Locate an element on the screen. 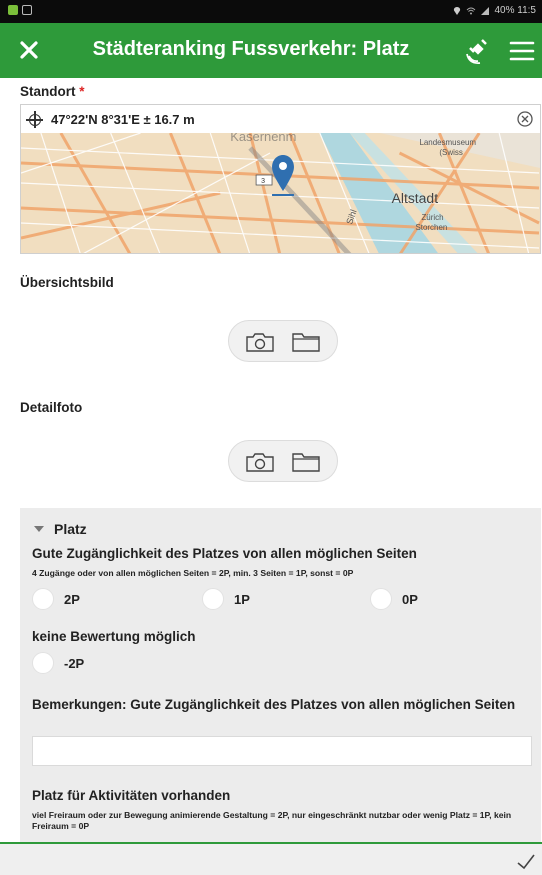 The height and width of the screenshot is (875, 542). gps-satellite-icon is located at coordinates (479, 51).